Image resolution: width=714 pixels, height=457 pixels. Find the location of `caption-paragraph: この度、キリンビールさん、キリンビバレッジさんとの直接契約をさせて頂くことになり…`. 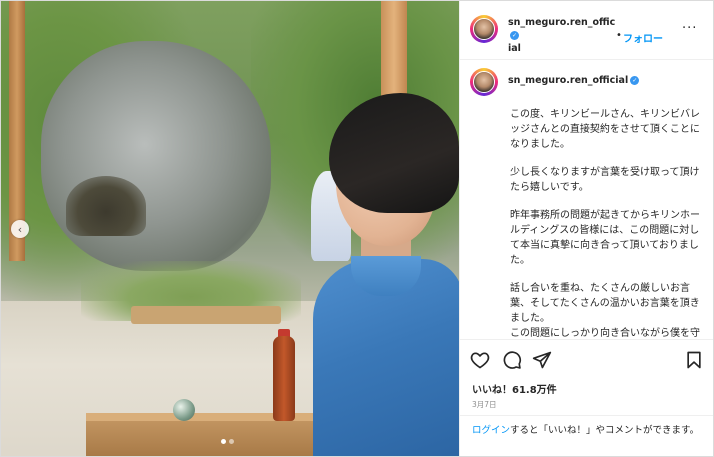

caption-paragraph: この度、キリンビールさん、キリンビバレッジさんとの直接契約をさせて頂くことになり… is located at coordinates (605, 129).